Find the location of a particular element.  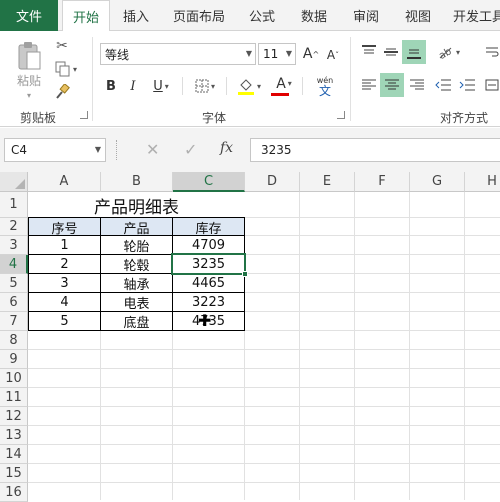

increase-indent-icon is located at coordinates (467, 85).